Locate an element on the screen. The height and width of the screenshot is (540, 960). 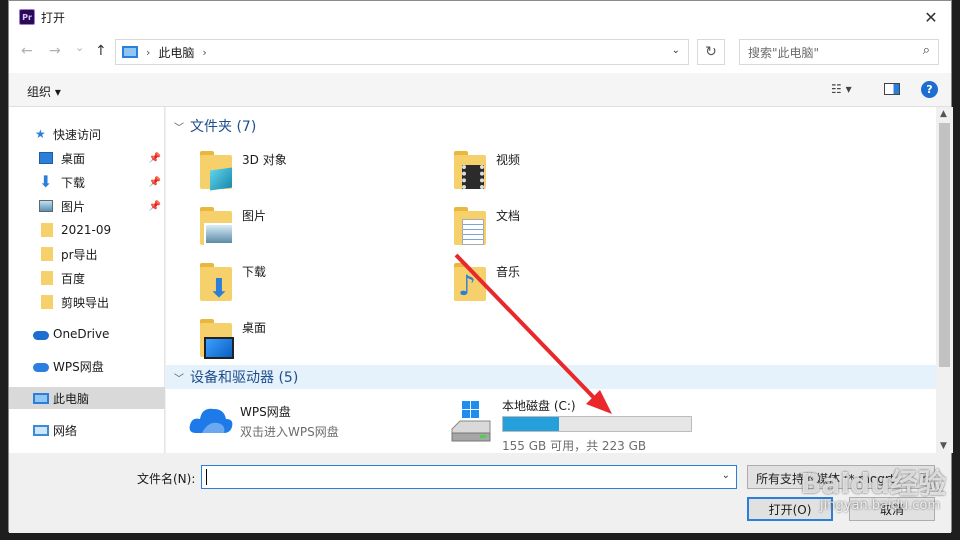
watermark-url: jingyan.baidu.com is located at coordinates (880, 505).